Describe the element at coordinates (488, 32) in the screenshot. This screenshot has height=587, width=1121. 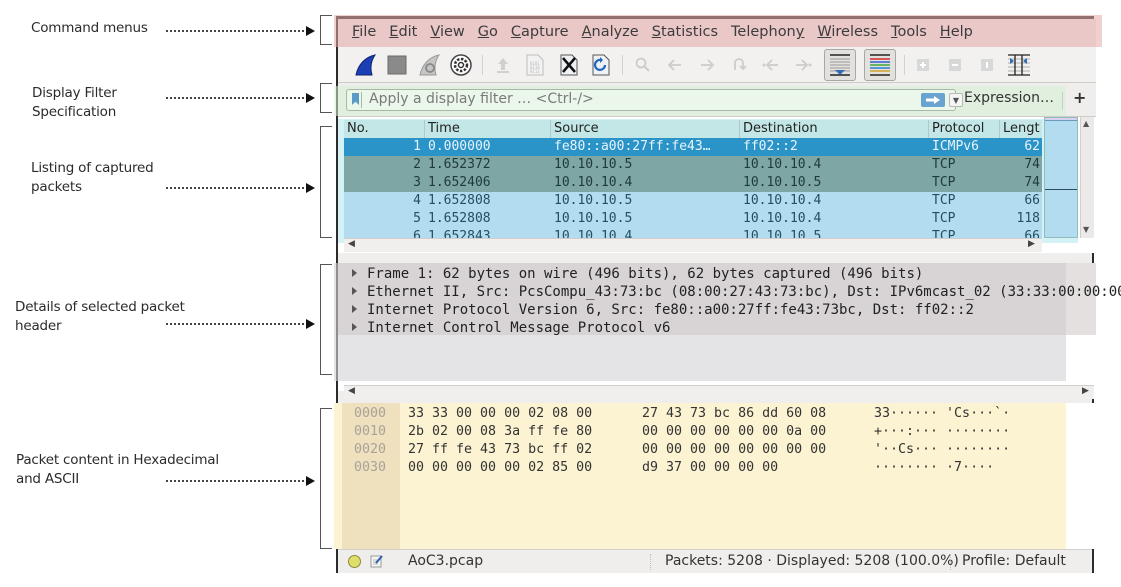
I see `menu-go: Go` at that location.